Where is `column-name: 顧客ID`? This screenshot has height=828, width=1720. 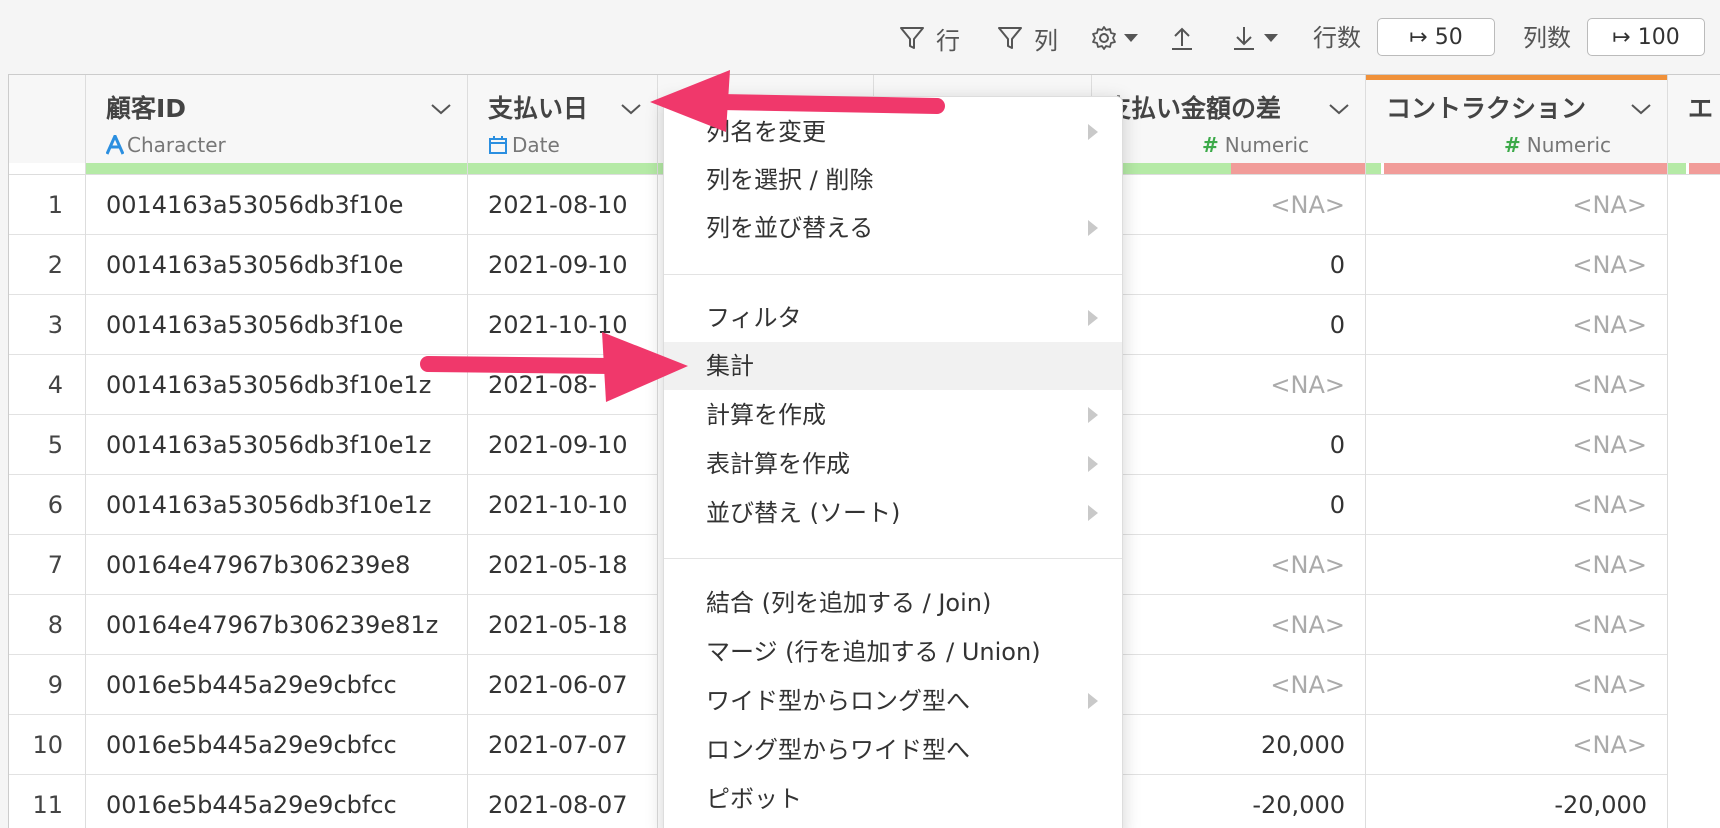
column-name: 顧客ID is located at coordinates (146, 108).